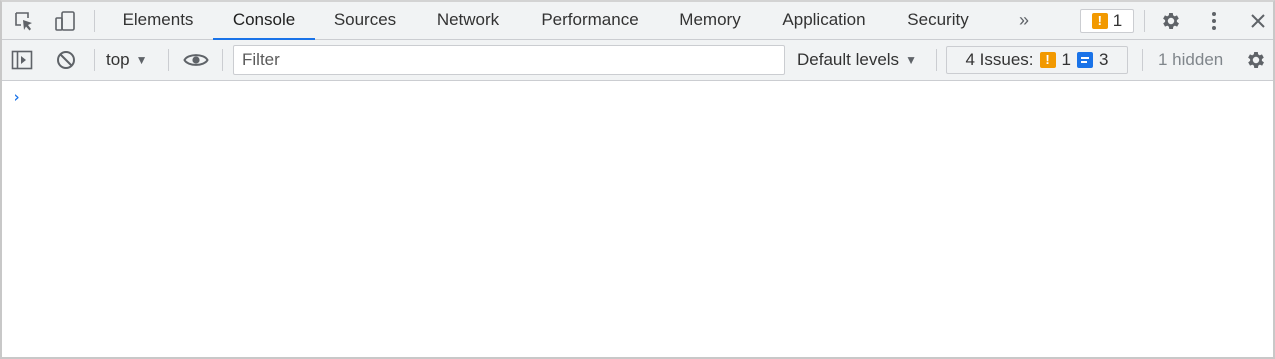 The image size is (1275, 359). I want to click on context-selector: top ▼, so click(127, 60).